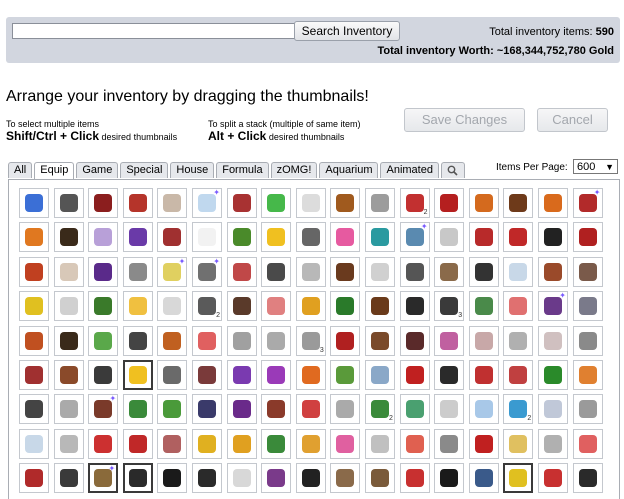 The width and height of the screenshot is (624, 499). I want to click on tab-all: All, so click(20, 170).